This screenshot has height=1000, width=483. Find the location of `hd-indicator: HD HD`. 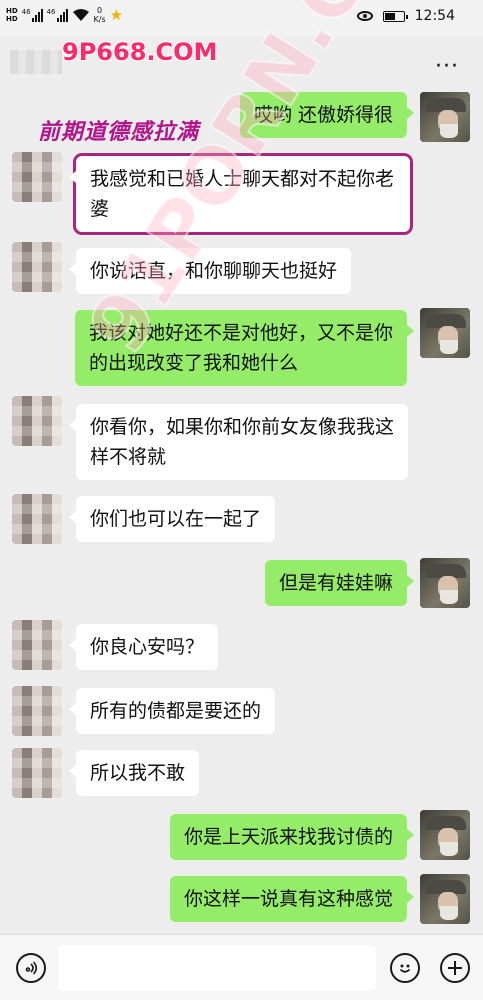

hd-indicator: HD HD is located at coordinates (12, 15).